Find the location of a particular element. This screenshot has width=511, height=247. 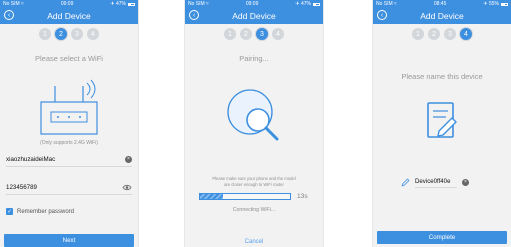

remember-password-label: Remember password is located at coordinates (46, 211).